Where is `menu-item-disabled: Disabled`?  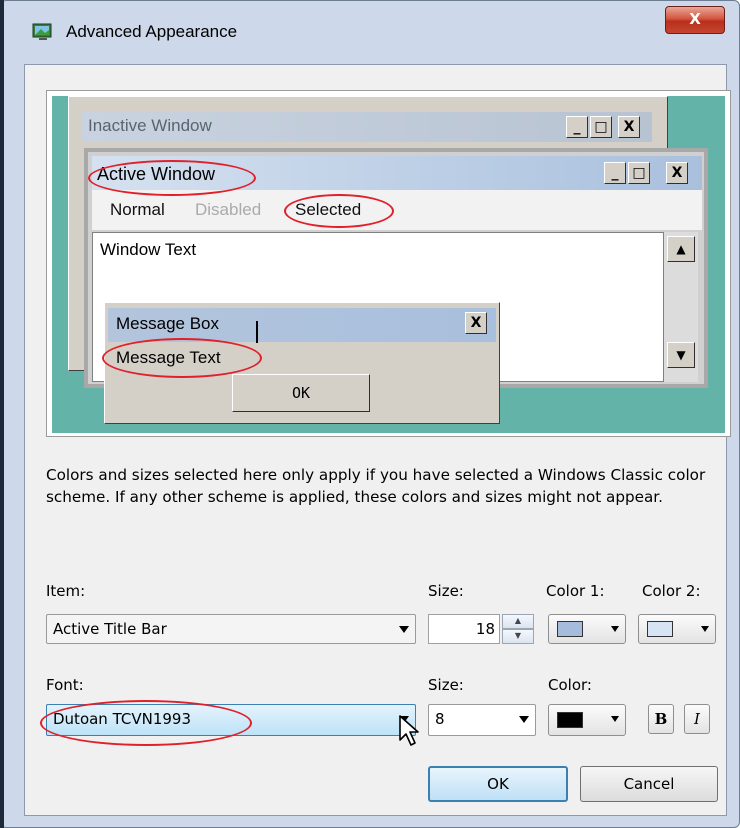 menu-item-disabled: Disabled is located at coordinates (228, 210).